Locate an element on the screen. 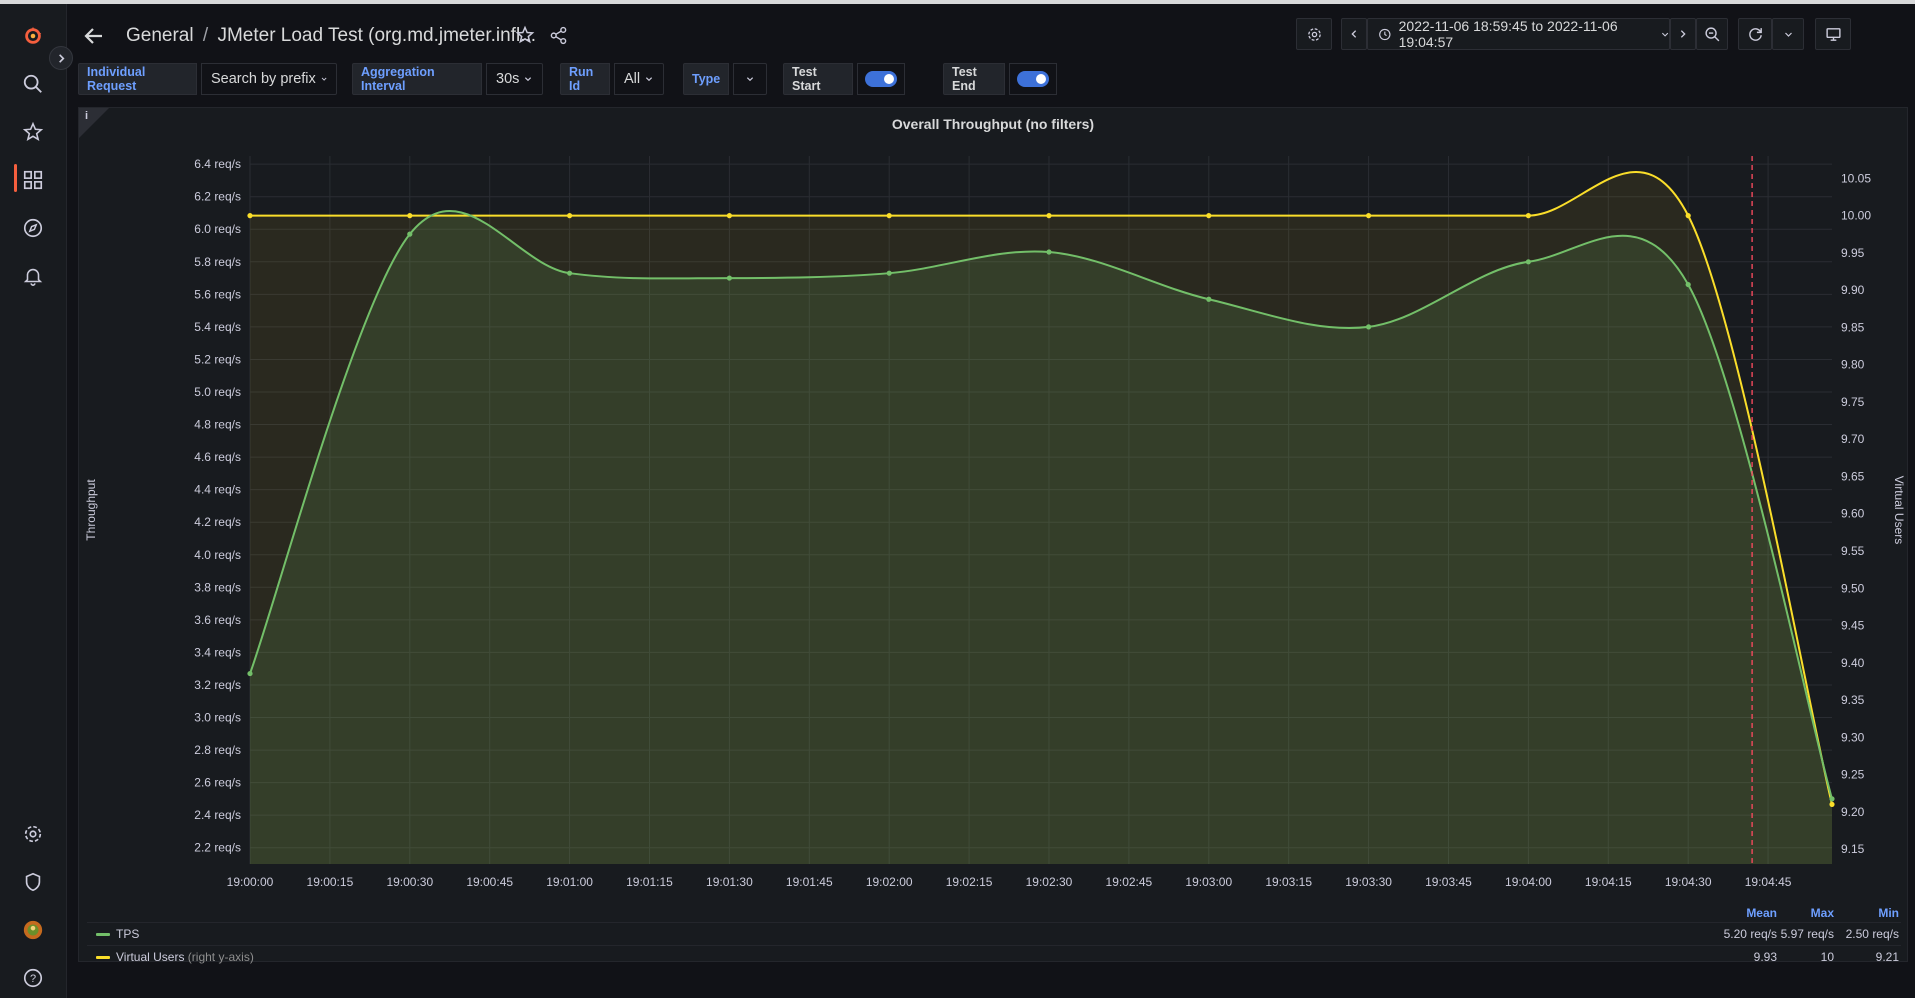 This screenshot has height=998, width=1915. aggregation-interval-select: 30s is located at coordinates (514, 79).